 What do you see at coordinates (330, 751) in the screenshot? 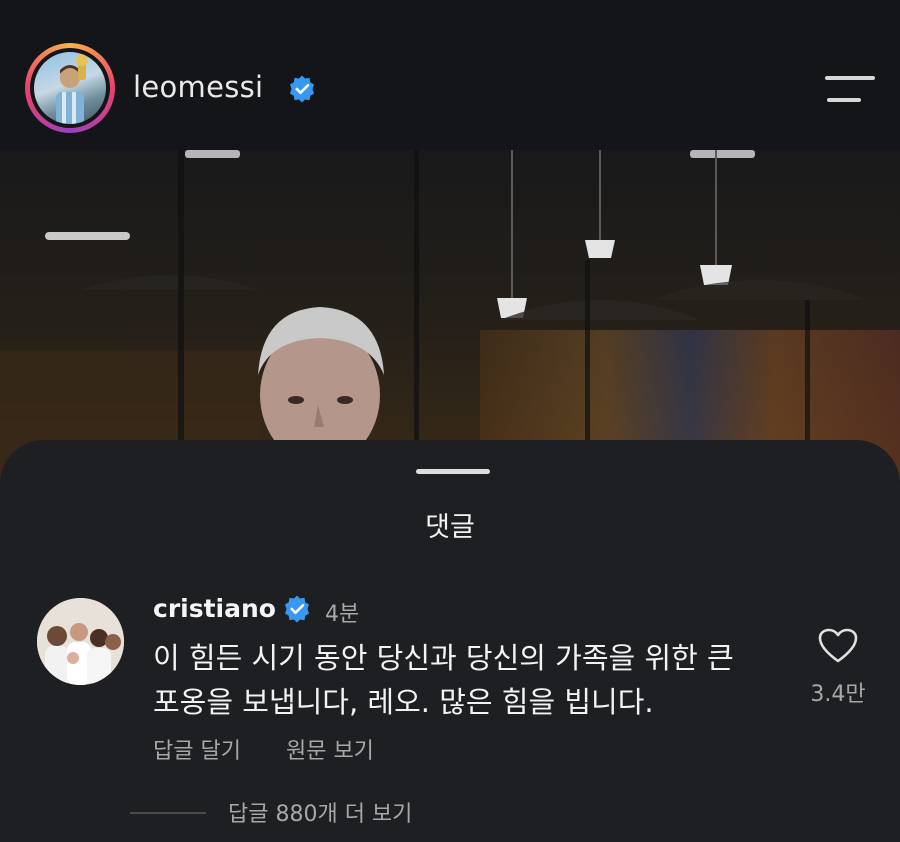
I see `see-original-button: 원문 보기` at bounding box center [330, 751].